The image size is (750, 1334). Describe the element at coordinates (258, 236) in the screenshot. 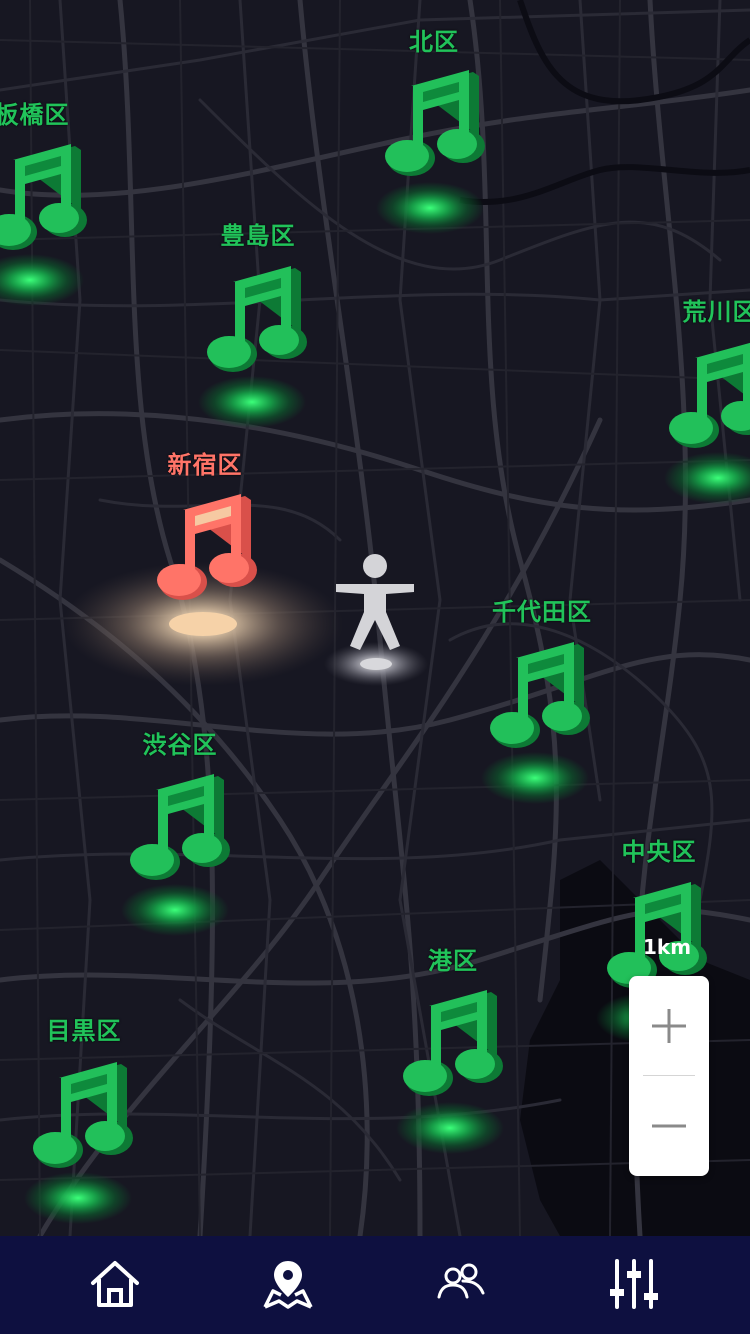

I see `district-label-toshima: 豊島区` at that location.